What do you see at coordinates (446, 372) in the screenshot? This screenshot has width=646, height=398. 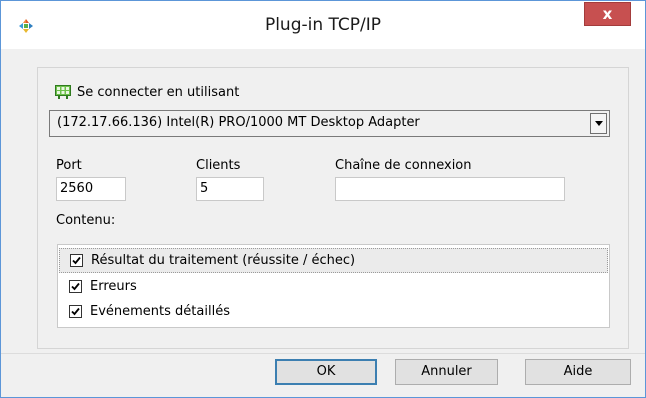 I see `cancel-button: Annuler` at bounding box center [446, 372].